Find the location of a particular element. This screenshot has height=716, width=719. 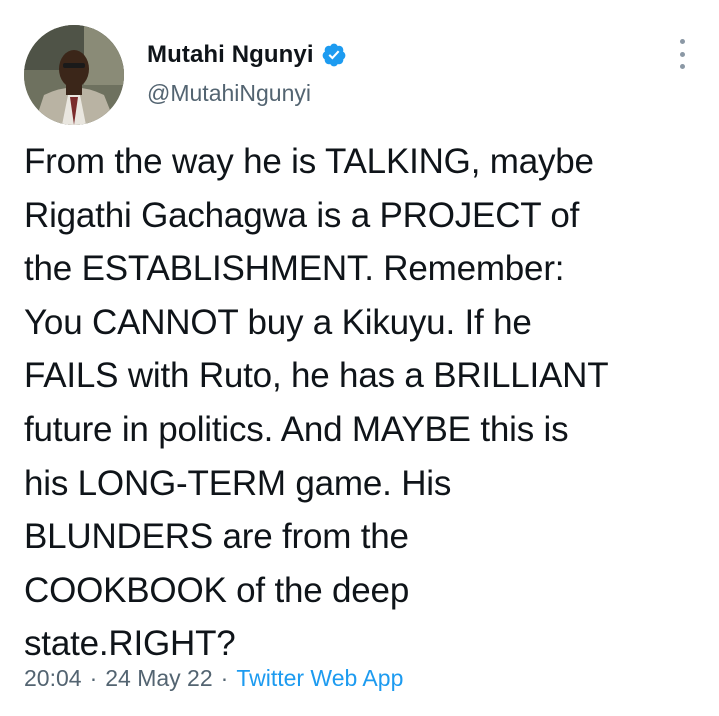

avatar is located at coordinates (74, 75).